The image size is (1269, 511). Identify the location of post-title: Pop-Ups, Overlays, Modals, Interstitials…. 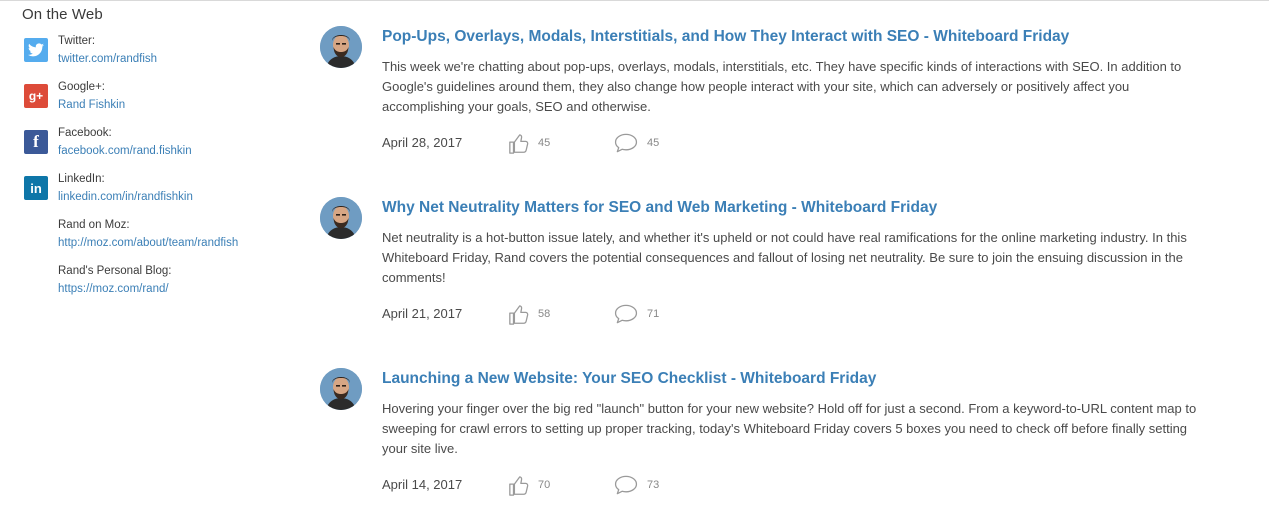
(725, 37).